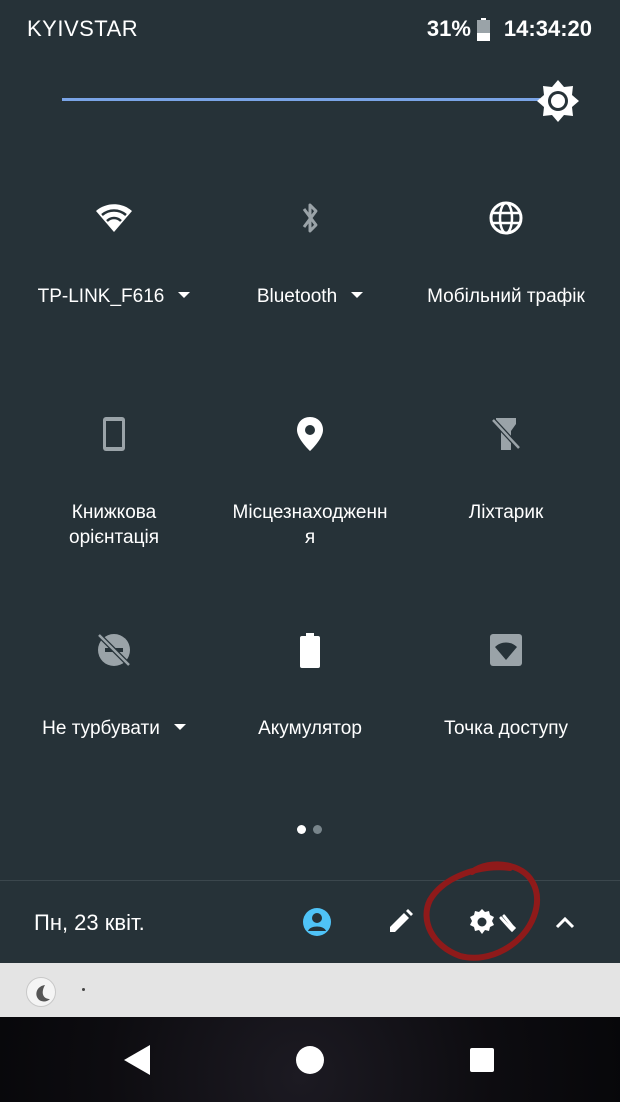 The width and height of the screenshot is (620, 1102). Describe the element at coordinates (114, 650) in the screenshot. I see `do-not-disturb-off-icon` at that location.